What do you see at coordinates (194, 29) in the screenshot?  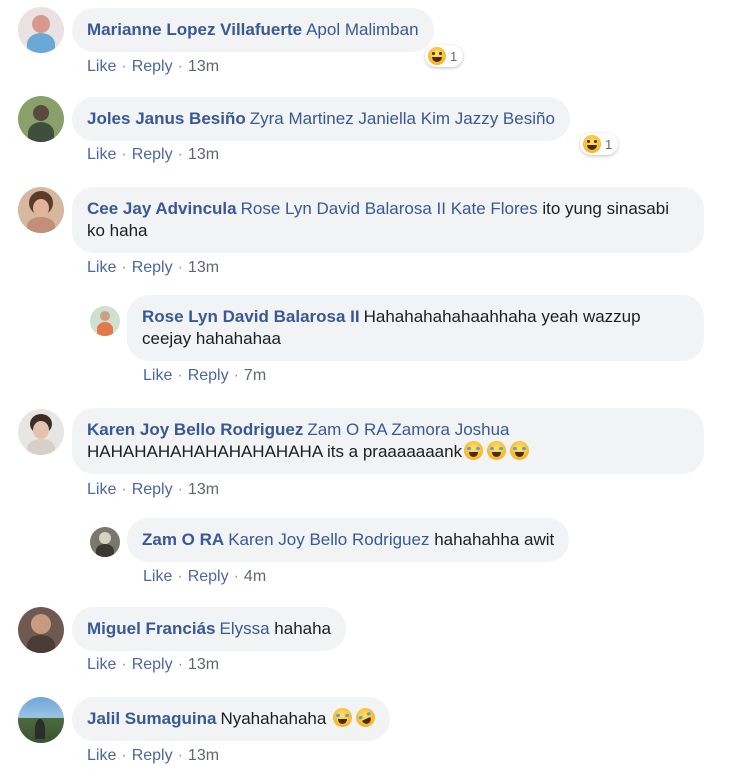 I see `comment-author: Marianne Lopez Villafuerte` at bounding box center [194, 29].